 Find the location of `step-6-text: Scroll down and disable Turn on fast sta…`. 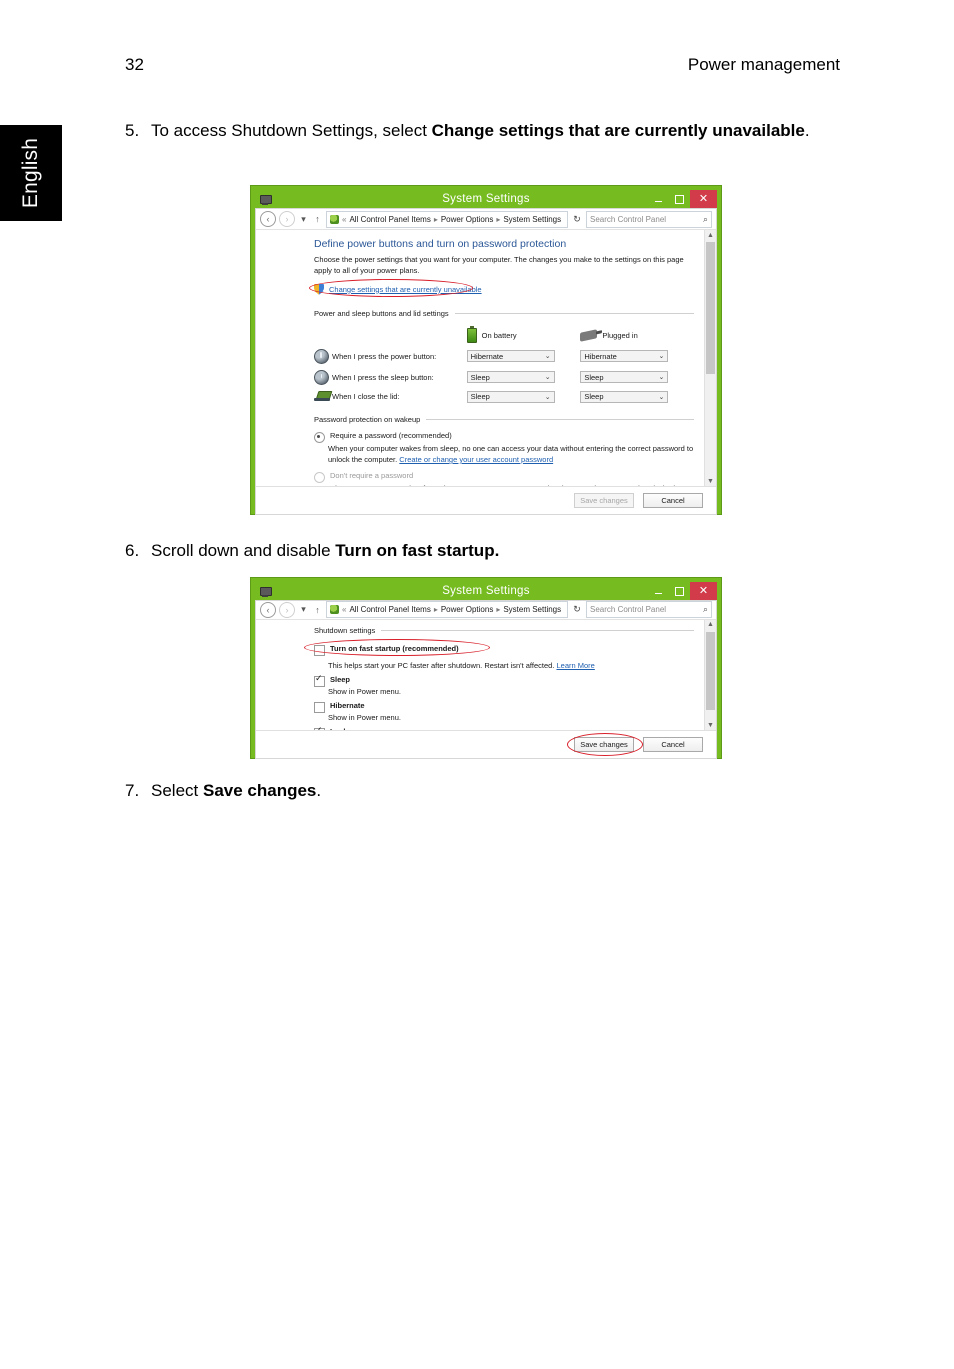

step-6-text: Scroll down and disable Turn on fast sta… is located at coordinates (495, 551).